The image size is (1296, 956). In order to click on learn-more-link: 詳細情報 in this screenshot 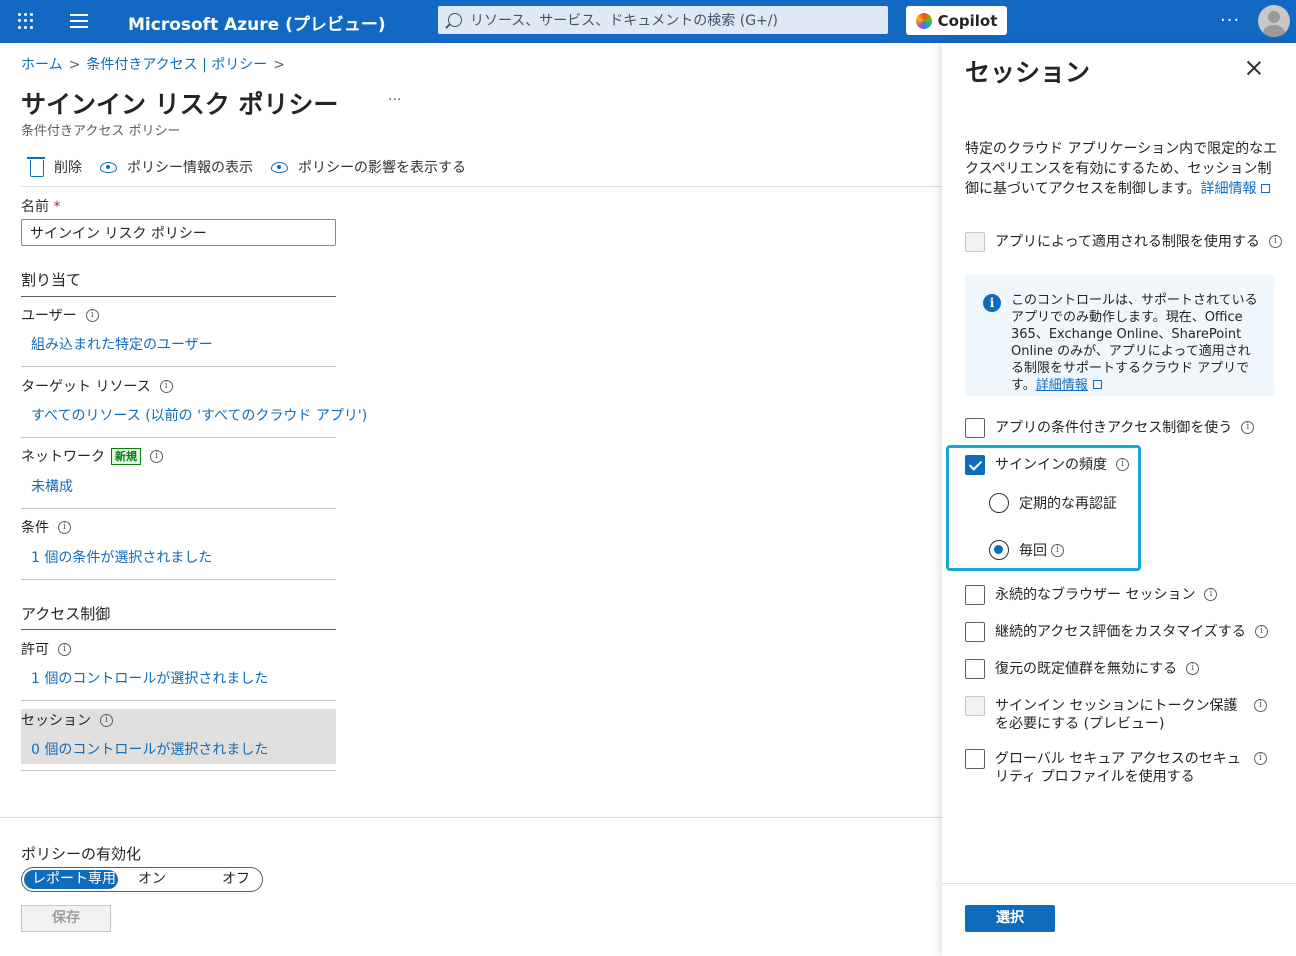, I will do `click(1235, 189)`.